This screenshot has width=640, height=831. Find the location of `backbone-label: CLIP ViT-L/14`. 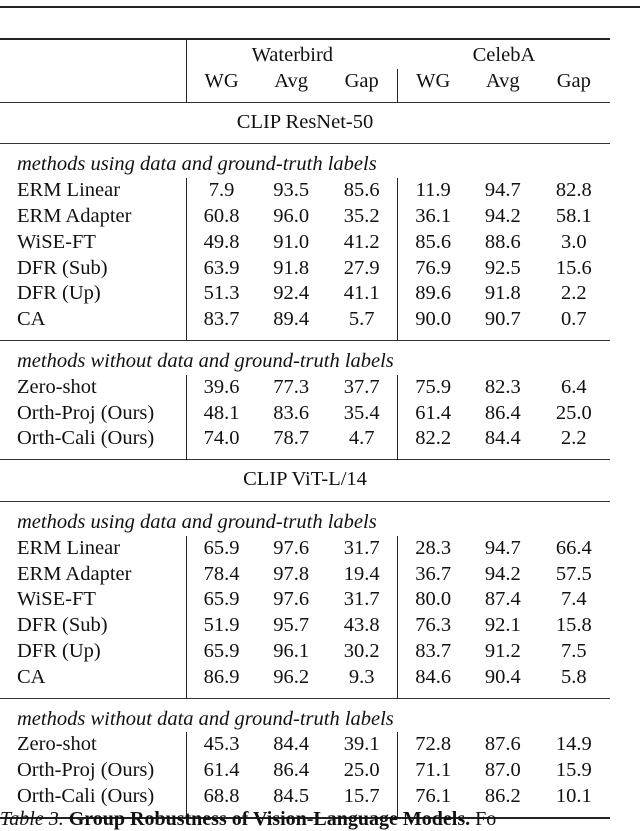

backbone-label: CLIP ViT-L/14 is located at coordinates (305, 480).